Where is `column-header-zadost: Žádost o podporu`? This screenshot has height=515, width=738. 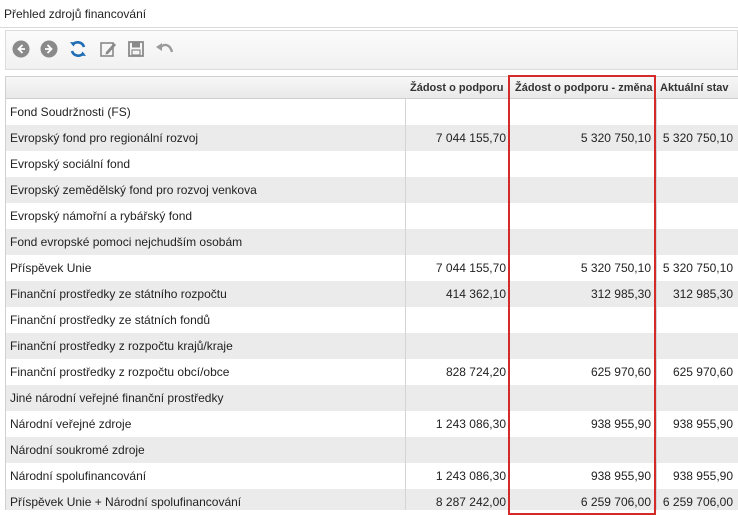 column-header-zadost: Žádost o podporu is located at coordinates (456, 88).